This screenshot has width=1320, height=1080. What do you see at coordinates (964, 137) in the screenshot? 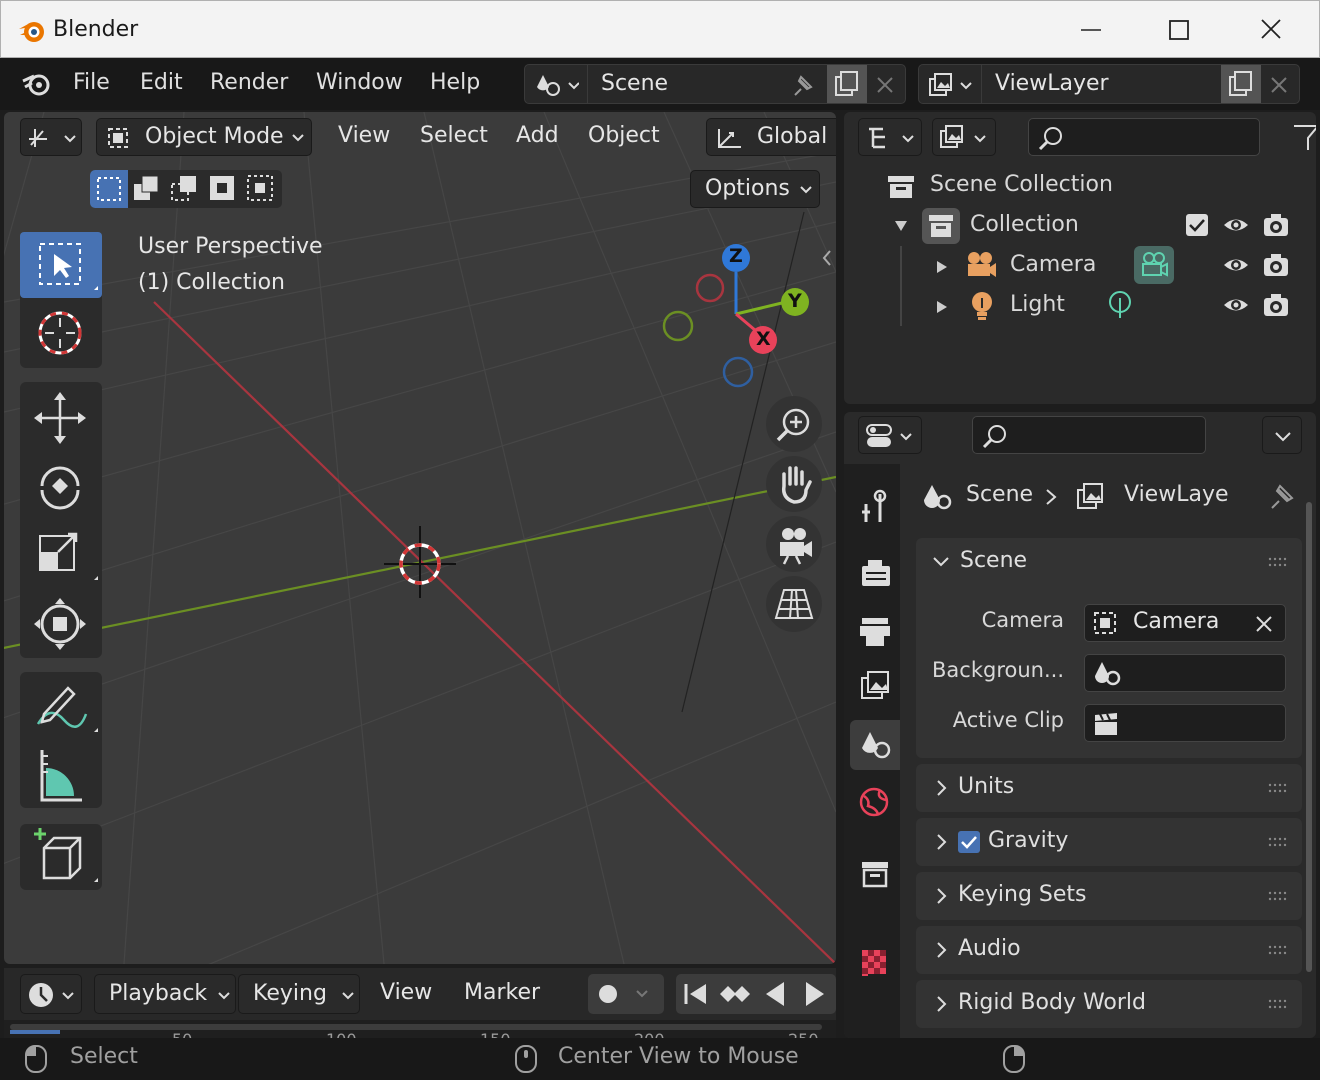
I see `display-mode-button` at bounding box center [964, 137].